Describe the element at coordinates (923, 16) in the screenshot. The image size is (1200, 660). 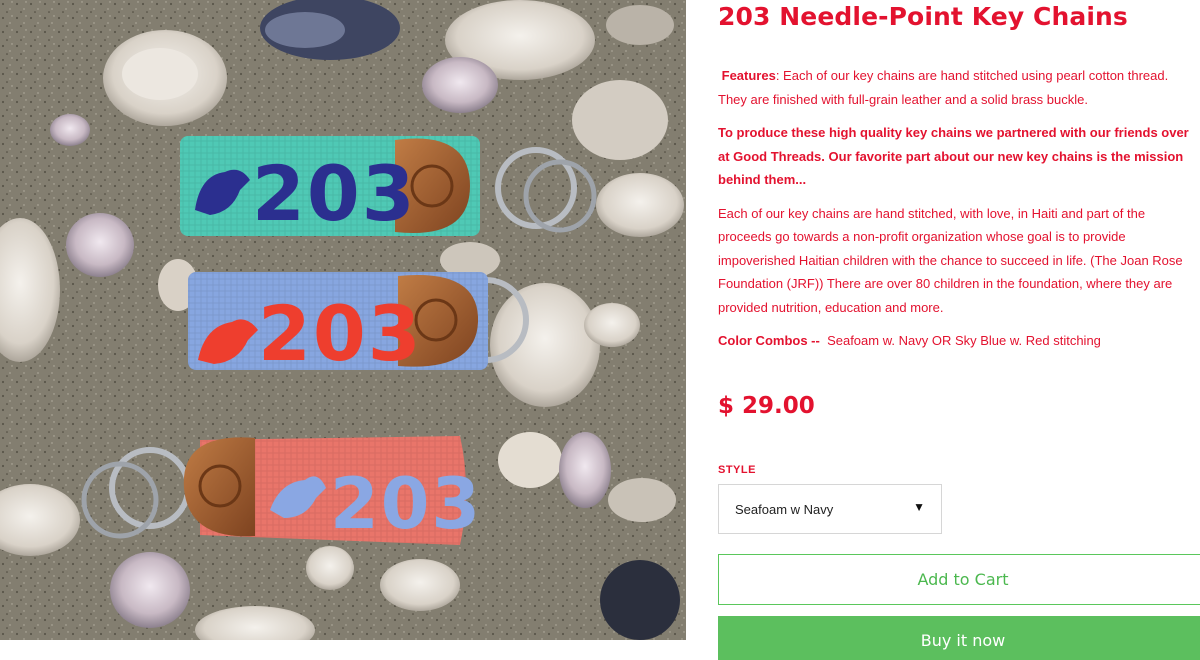
I see `product-title: 203 Needle-Point Key Chains` at that location.